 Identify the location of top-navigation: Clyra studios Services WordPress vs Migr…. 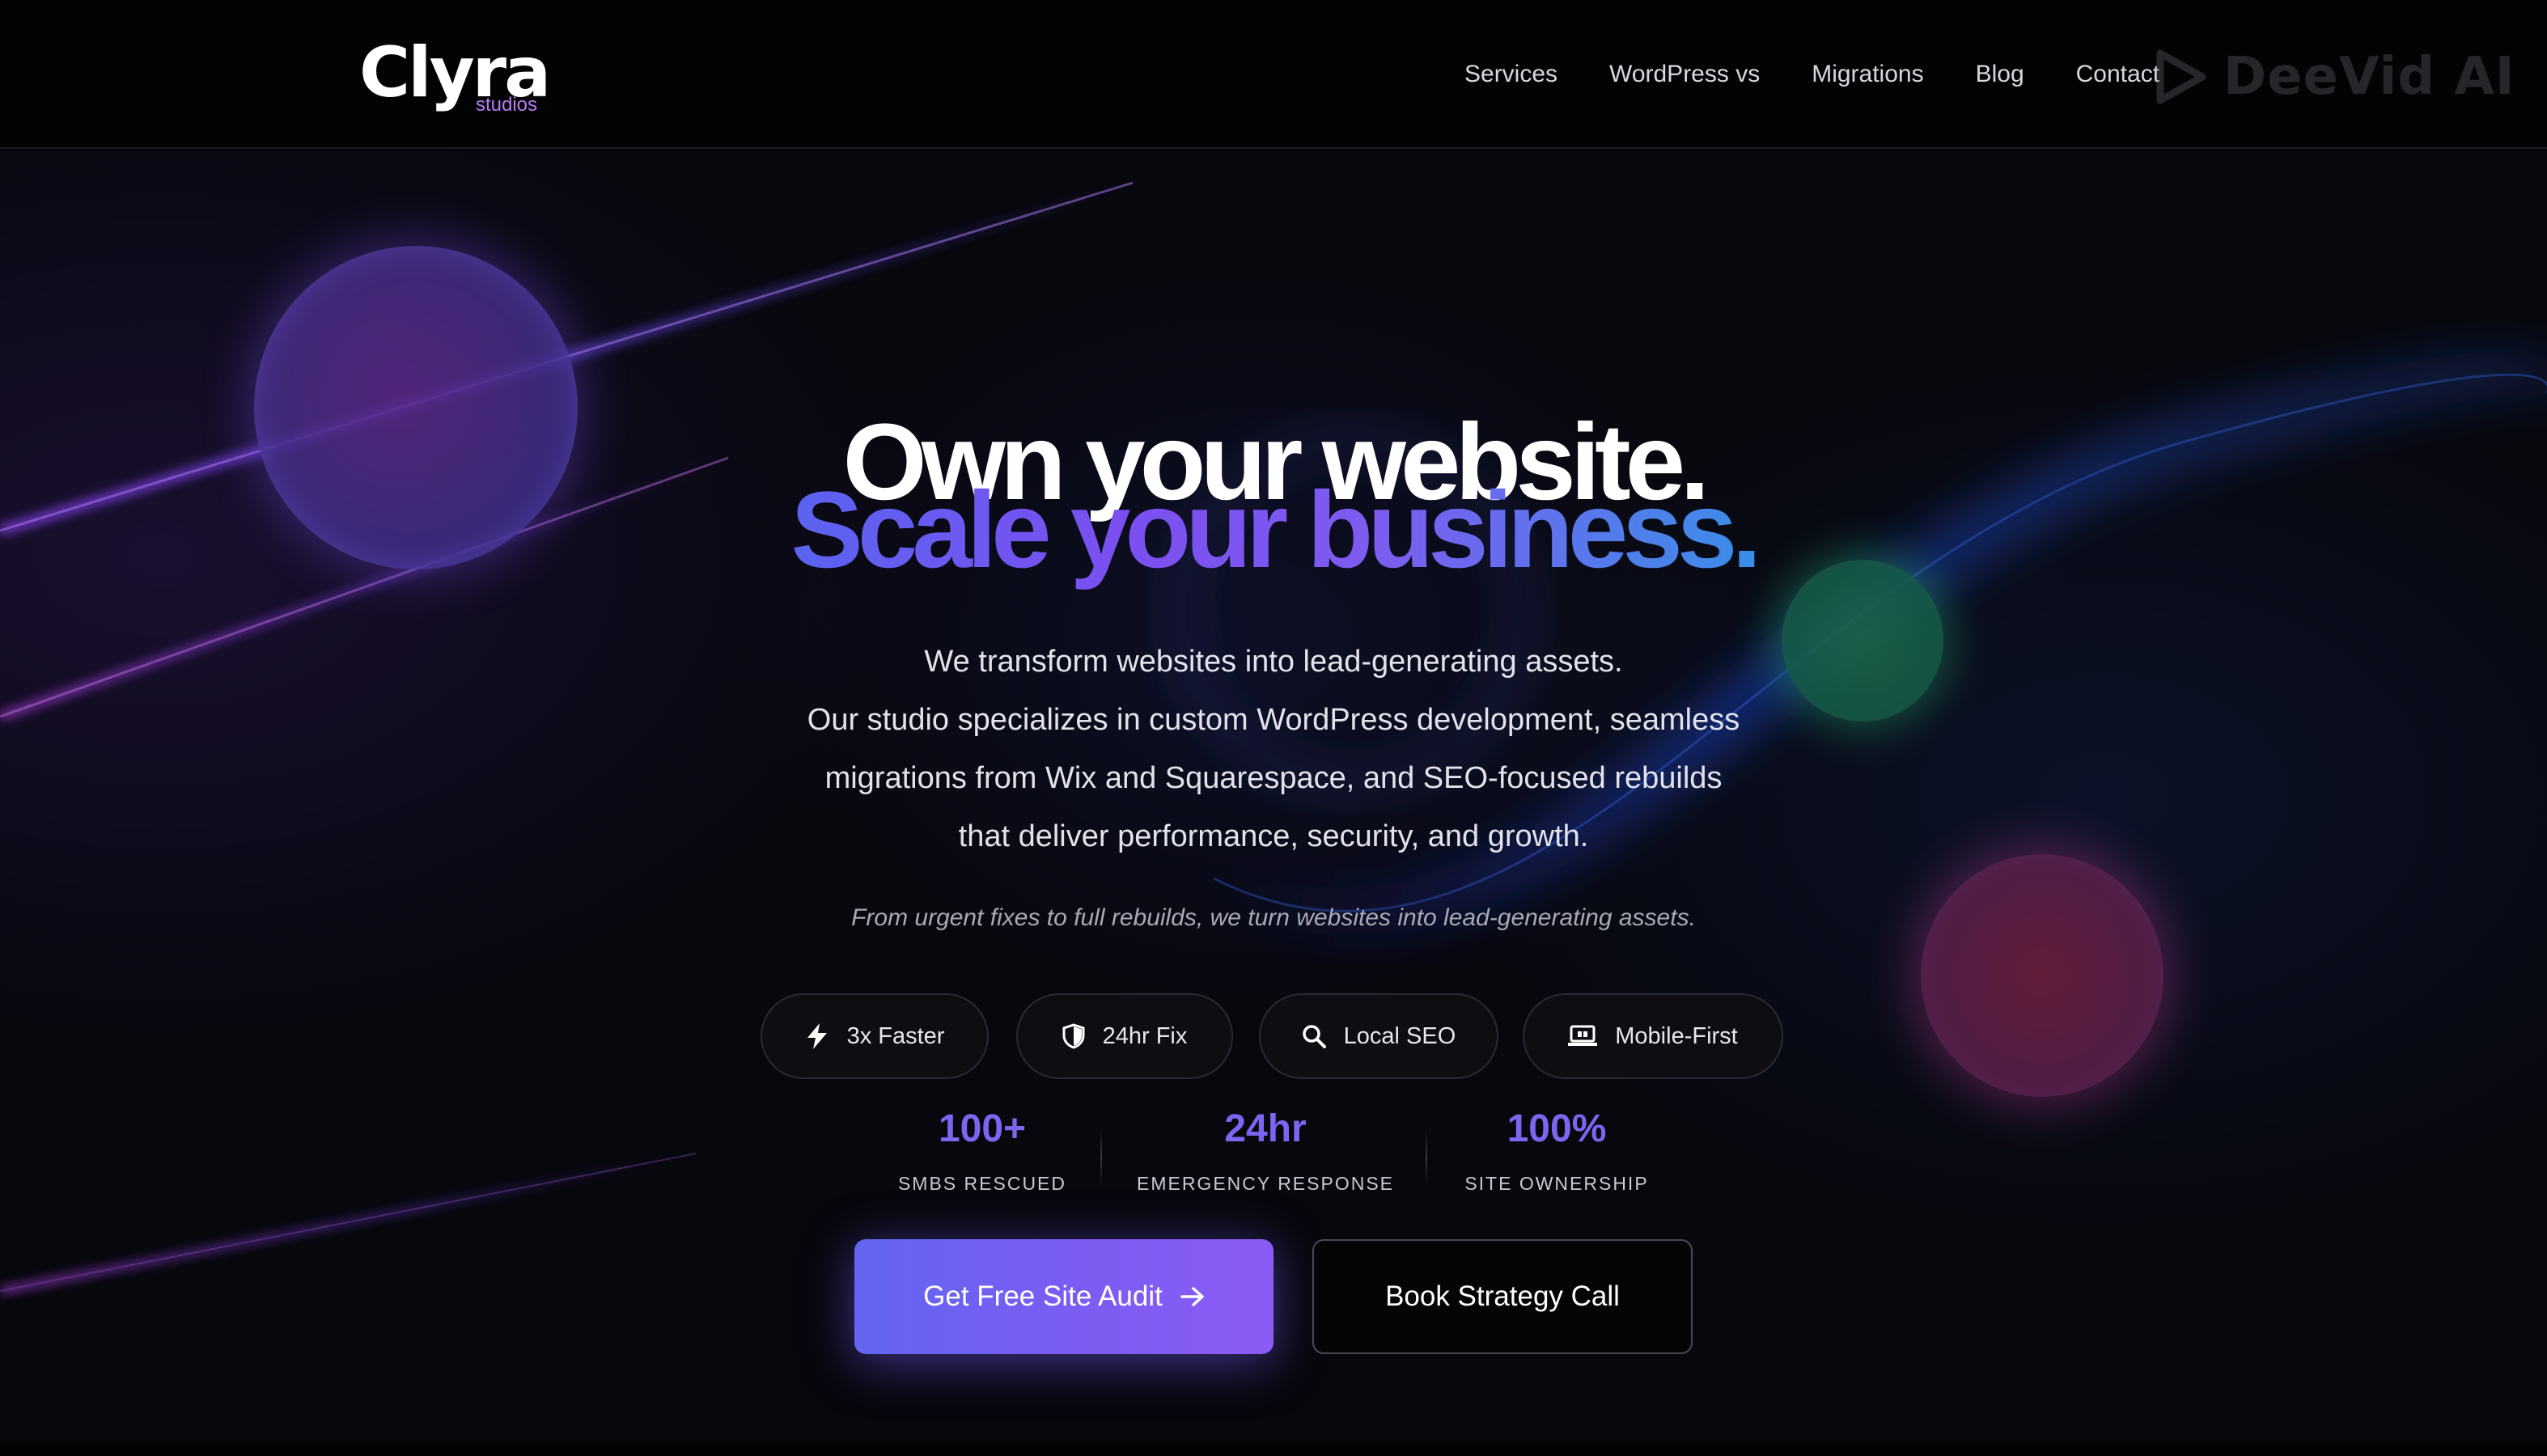
(1273, 74).